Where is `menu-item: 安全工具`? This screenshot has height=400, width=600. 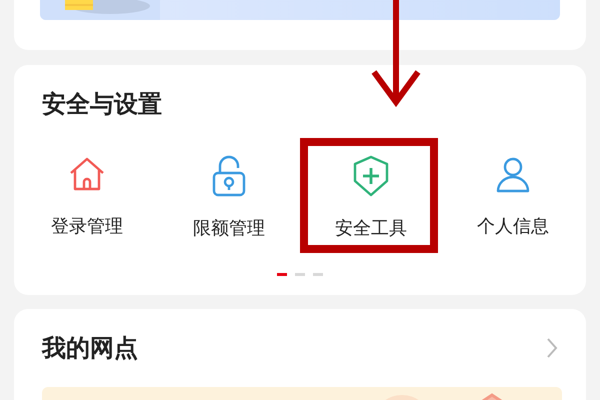
menu-item: 安全工具 is located at coordinates (371, 196).